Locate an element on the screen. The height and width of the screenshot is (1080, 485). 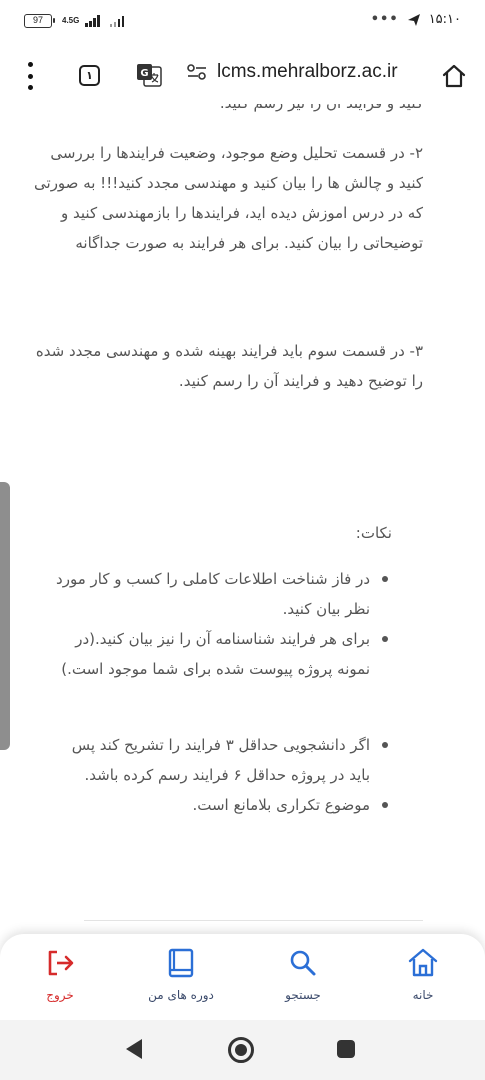
nav-search: جستجو is located at coordinates (303, 974).